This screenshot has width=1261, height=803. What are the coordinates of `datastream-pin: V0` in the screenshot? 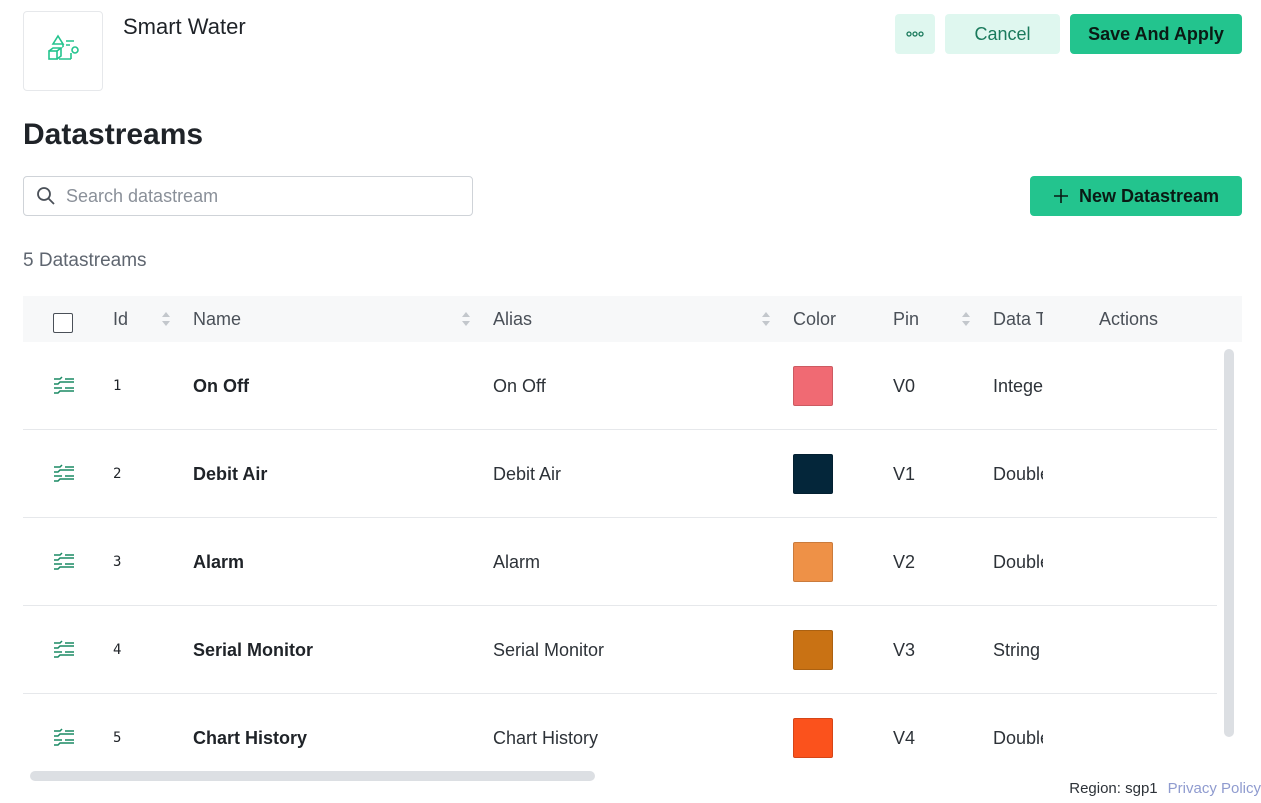 It's located at (904, 385).